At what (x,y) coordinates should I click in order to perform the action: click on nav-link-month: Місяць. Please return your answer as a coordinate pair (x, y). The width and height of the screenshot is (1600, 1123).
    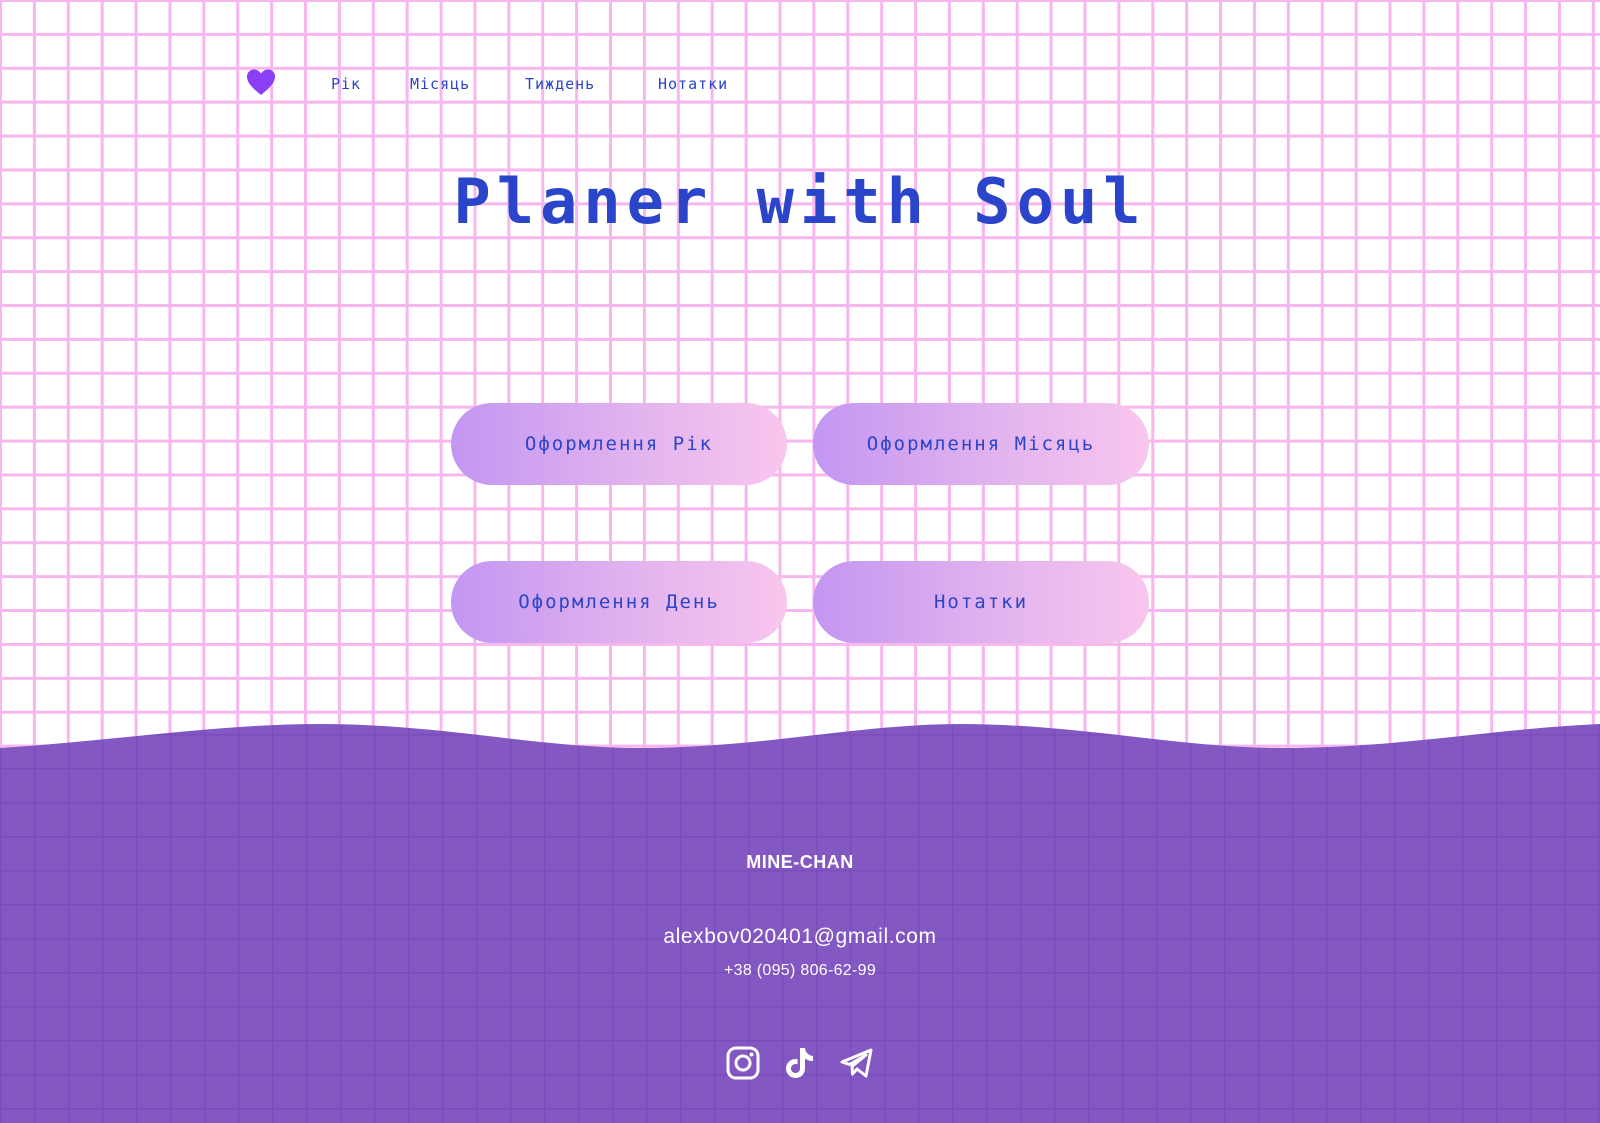
    Looking at the image, I should click on (440, 84).